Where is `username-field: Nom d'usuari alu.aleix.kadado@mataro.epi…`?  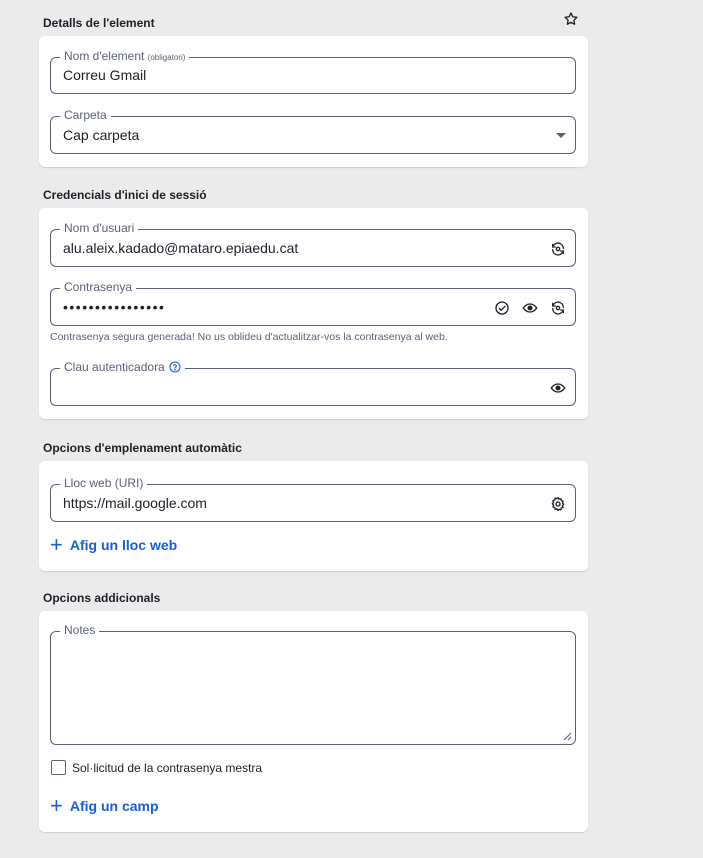
username-field: Nom d'usuari alu.aleix.kadado@mataro.epi… is located at coordinates (313, 244).